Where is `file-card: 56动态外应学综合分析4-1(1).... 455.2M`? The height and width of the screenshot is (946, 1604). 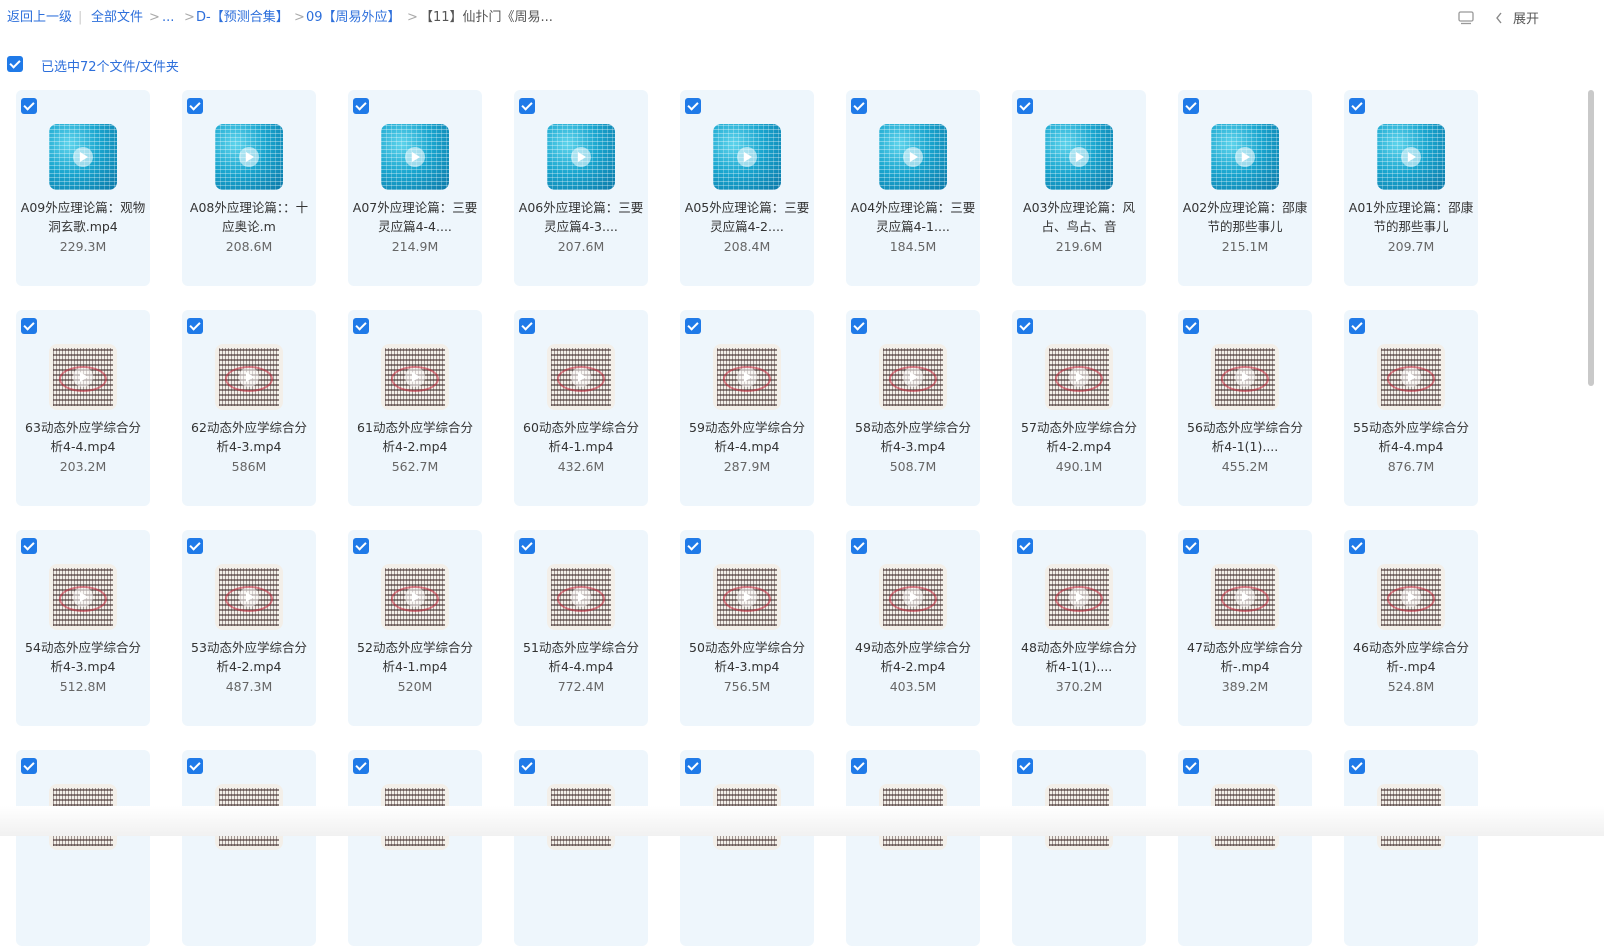
file-card: 56动态外应学综合分析4-1(1).... 455.2M is located at coordinates (1245, 408).